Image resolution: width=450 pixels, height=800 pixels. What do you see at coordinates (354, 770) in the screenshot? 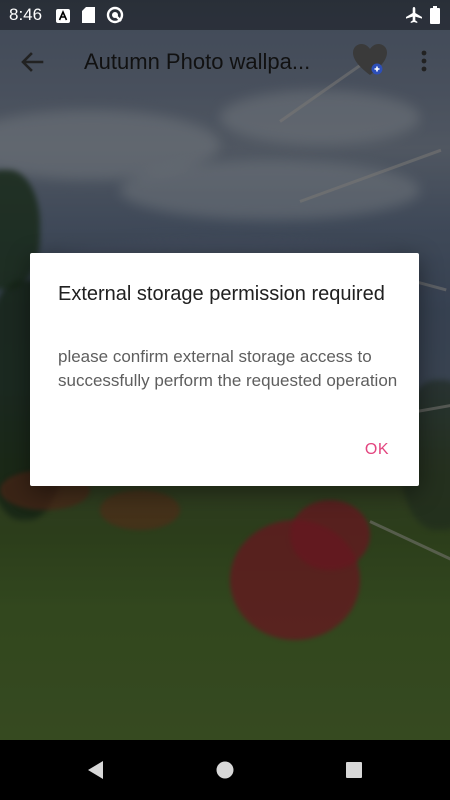
I see `recents-square-icon` at bounding box center [354, 770].